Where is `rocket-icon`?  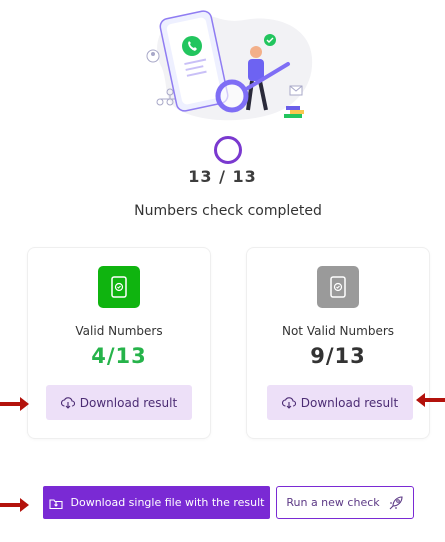 rocket-icon is located at coordinates (396, 502).